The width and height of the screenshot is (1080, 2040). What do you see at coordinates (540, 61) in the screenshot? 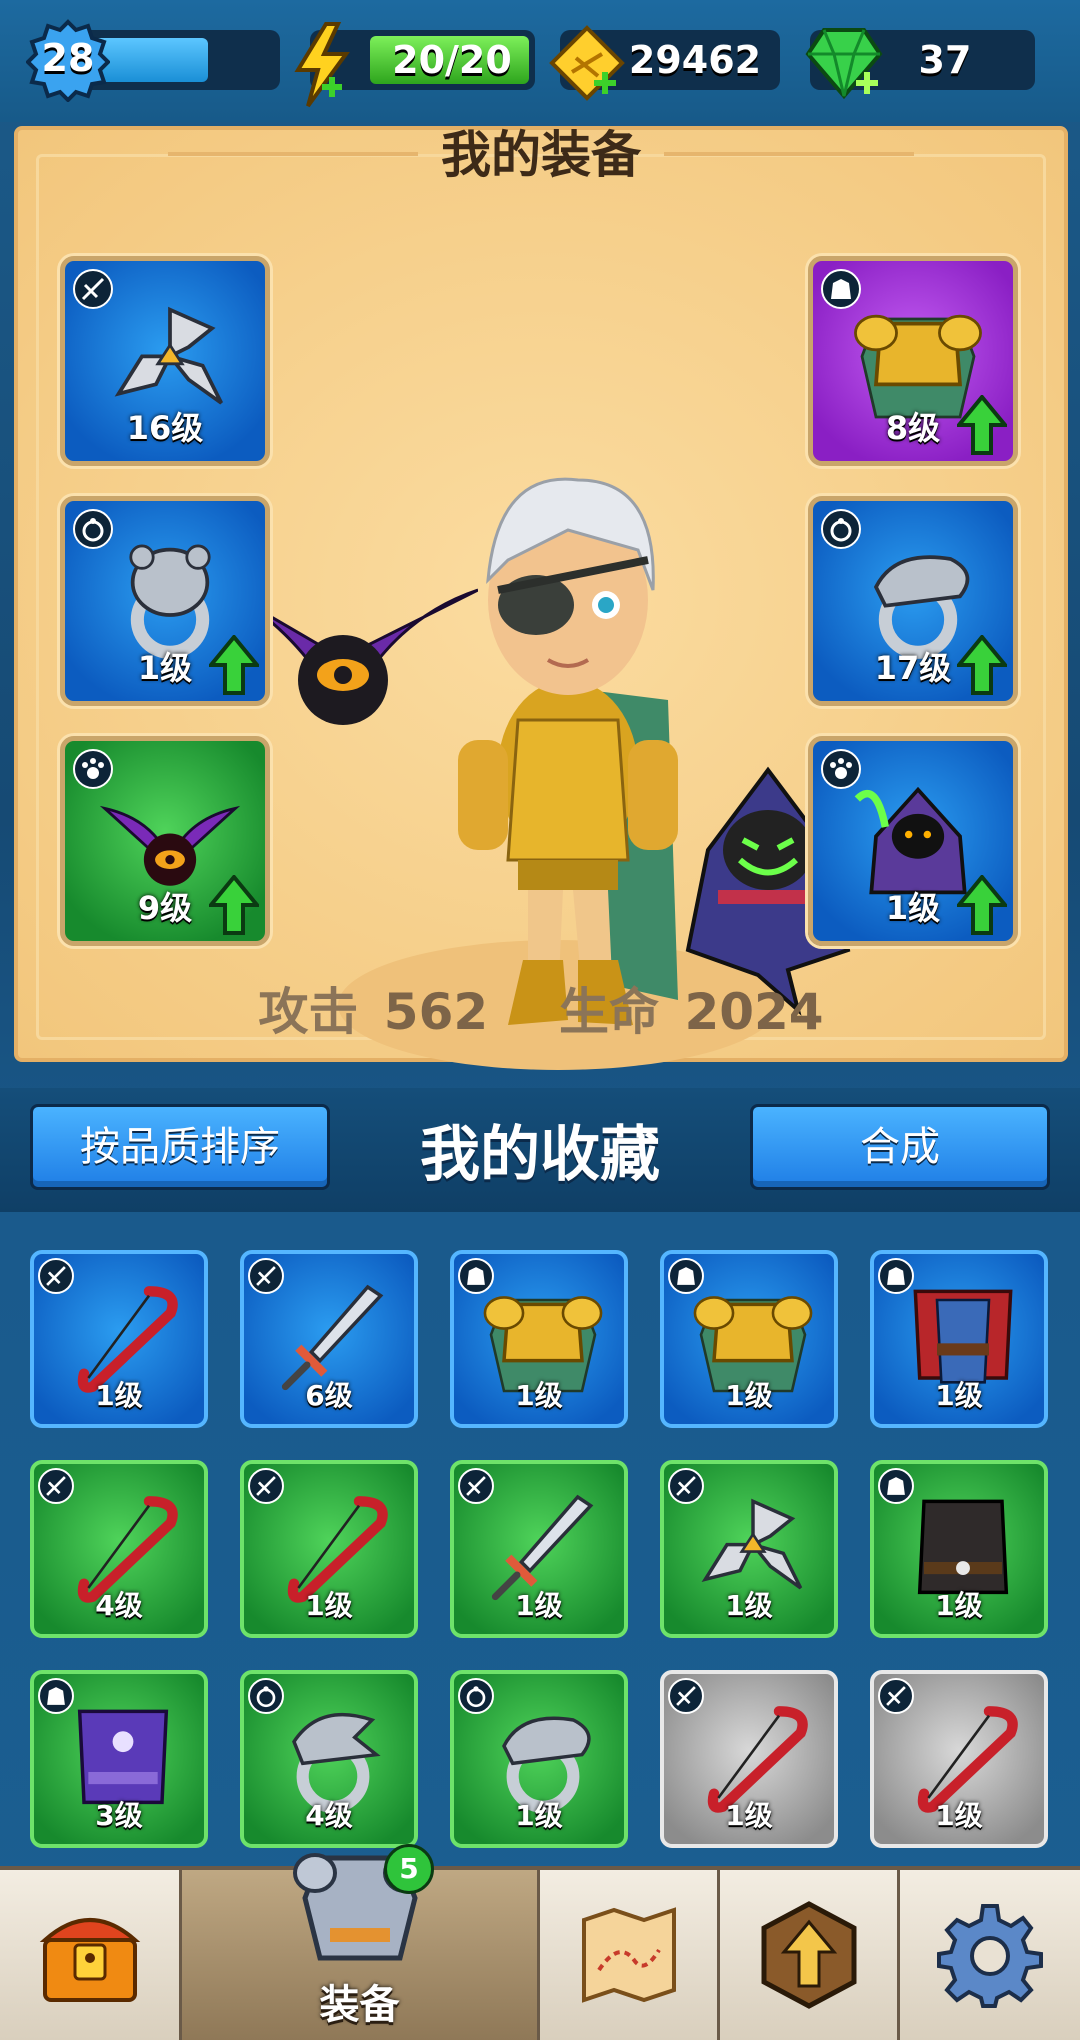
I see `top-bar: 28 20/20 29462 37` at bounding box center [540, 61].